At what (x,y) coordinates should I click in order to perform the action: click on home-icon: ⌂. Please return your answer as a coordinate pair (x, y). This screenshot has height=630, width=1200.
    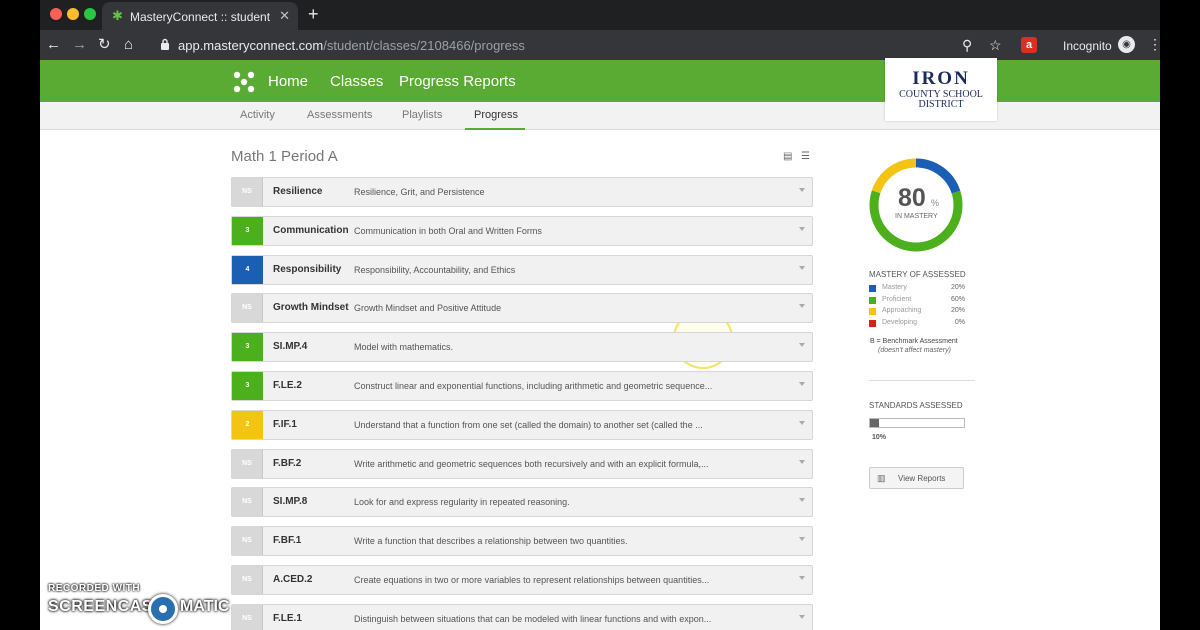
    Looking at the image, I should click on (128, 45).